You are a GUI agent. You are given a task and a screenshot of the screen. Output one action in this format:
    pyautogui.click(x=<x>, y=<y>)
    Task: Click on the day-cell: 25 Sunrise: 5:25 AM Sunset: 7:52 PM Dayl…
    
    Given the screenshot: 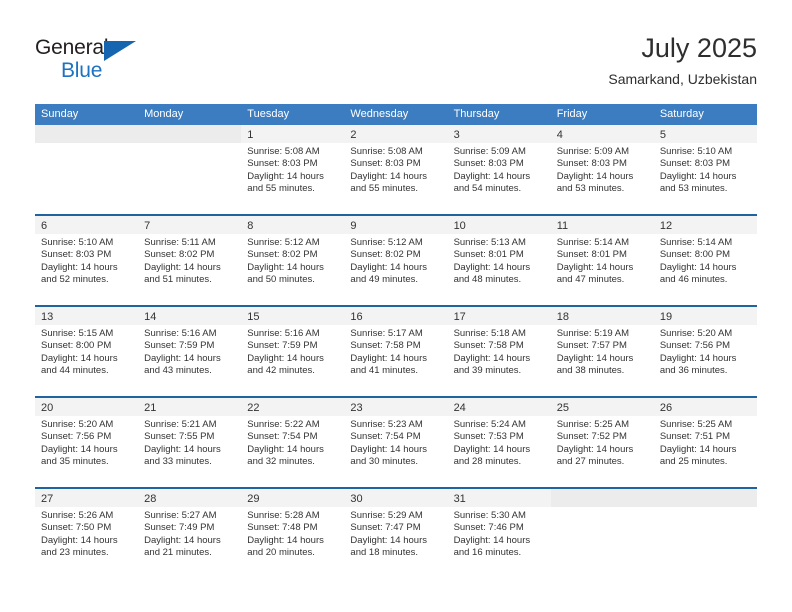 What is the action you would take?
    pyautogui.click(x=602, y=442)
    